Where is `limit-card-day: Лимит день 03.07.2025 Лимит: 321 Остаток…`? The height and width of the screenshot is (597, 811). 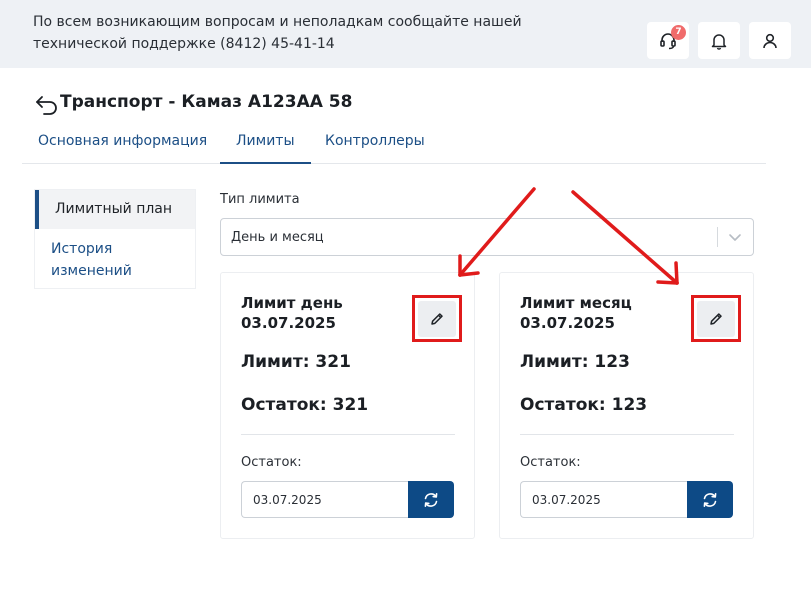
limit-card-day: Лимит день 03.07.2025 Лимит: 321 Остаток… is located at coordinates (347, 405).